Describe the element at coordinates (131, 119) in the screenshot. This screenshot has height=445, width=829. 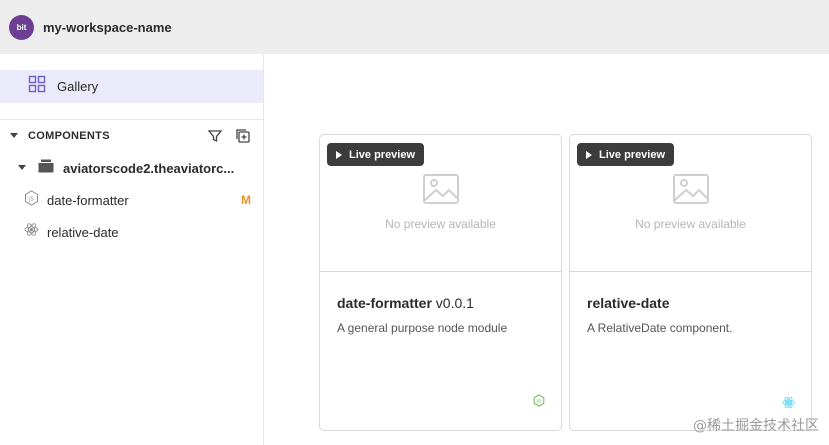
I see `divider` at that location.